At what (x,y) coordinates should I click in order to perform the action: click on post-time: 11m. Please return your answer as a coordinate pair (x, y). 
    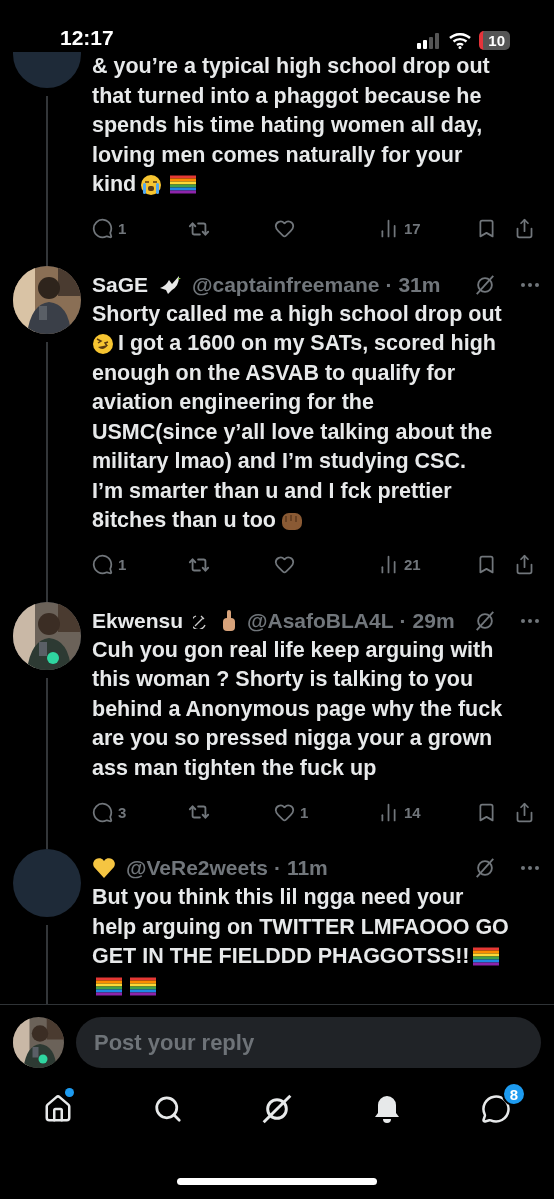
    Looking at the image, I should click on (307, 868).